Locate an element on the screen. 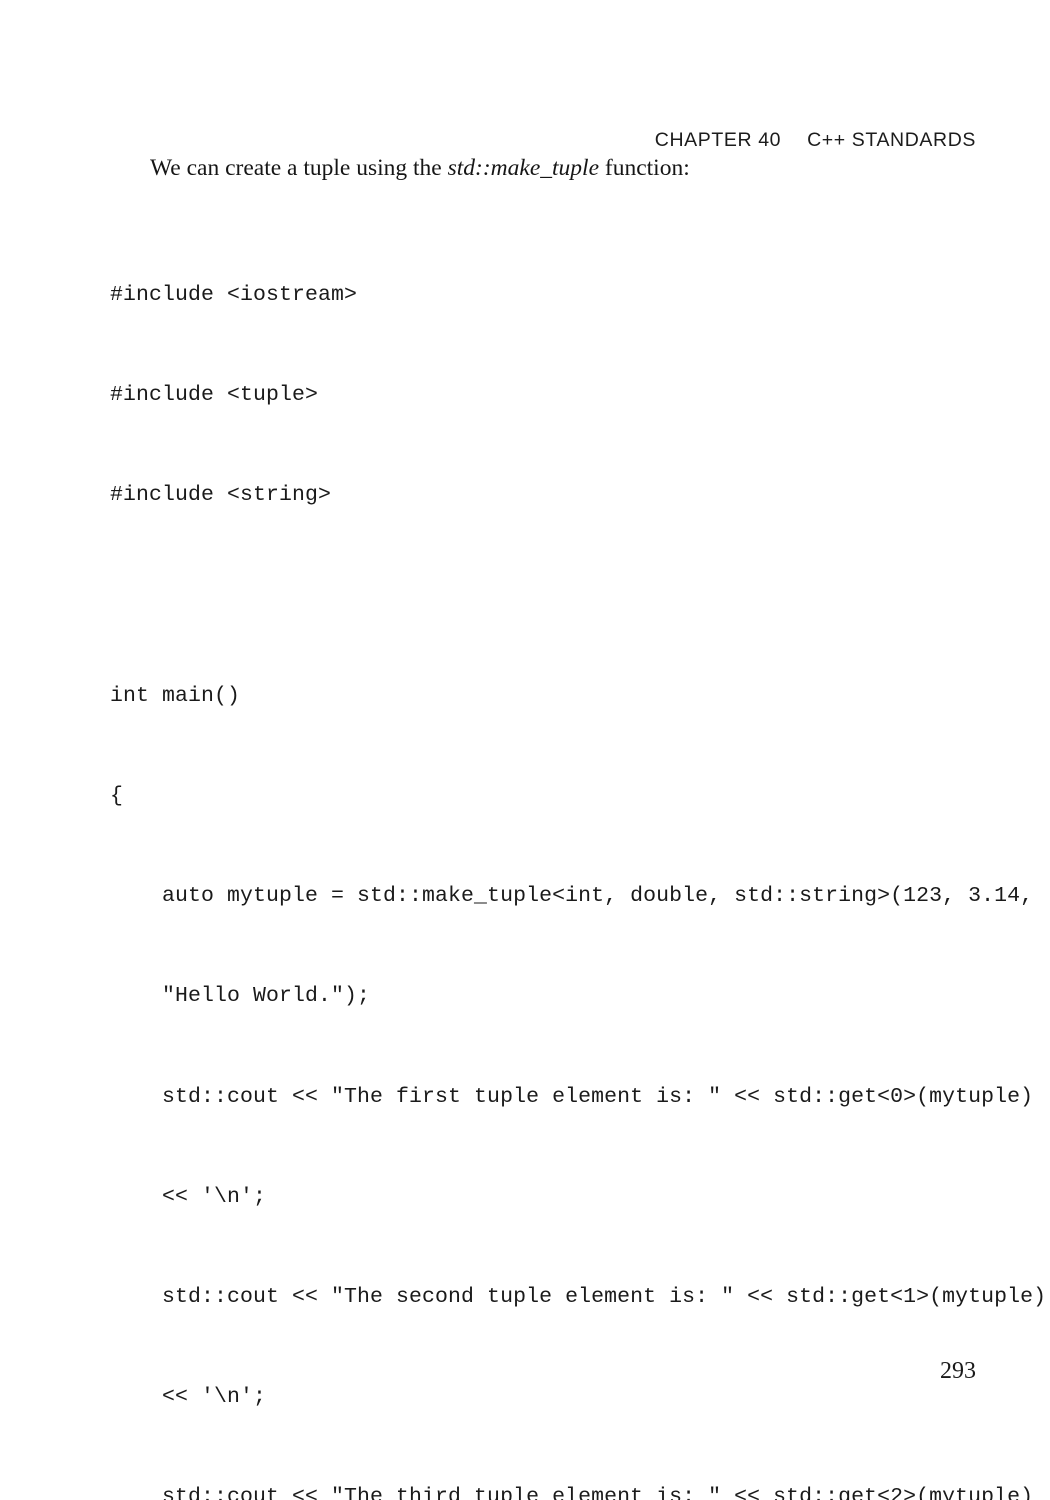 The image size is (1050, 1500). code-line: int main() is located at coordinates (175, 695).